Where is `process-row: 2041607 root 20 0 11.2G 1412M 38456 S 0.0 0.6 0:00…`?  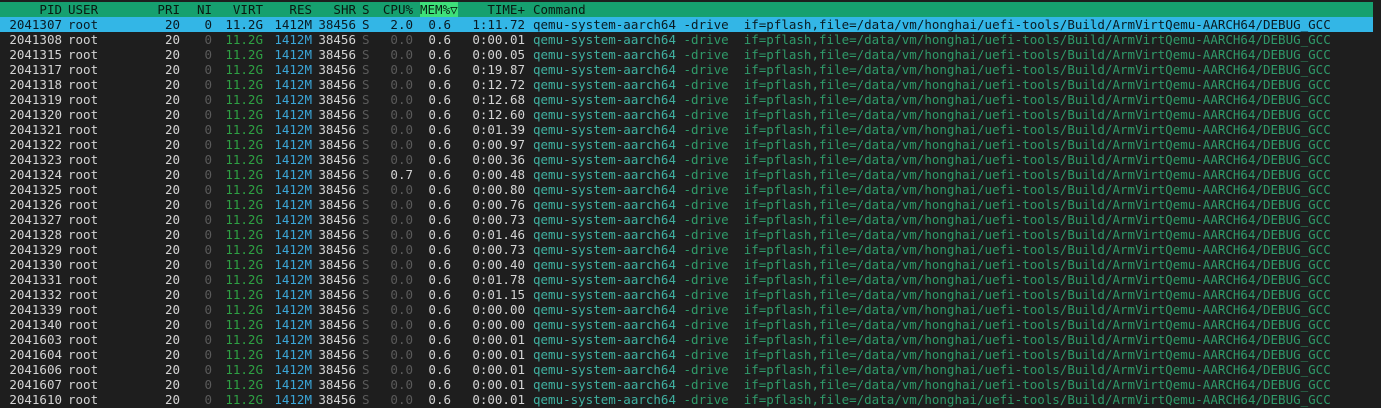 process-row: 2041607 root 20 0 11.2G 1412M 38456 S 0.0 0.6 0:00… is located at coordinates (690, 384).